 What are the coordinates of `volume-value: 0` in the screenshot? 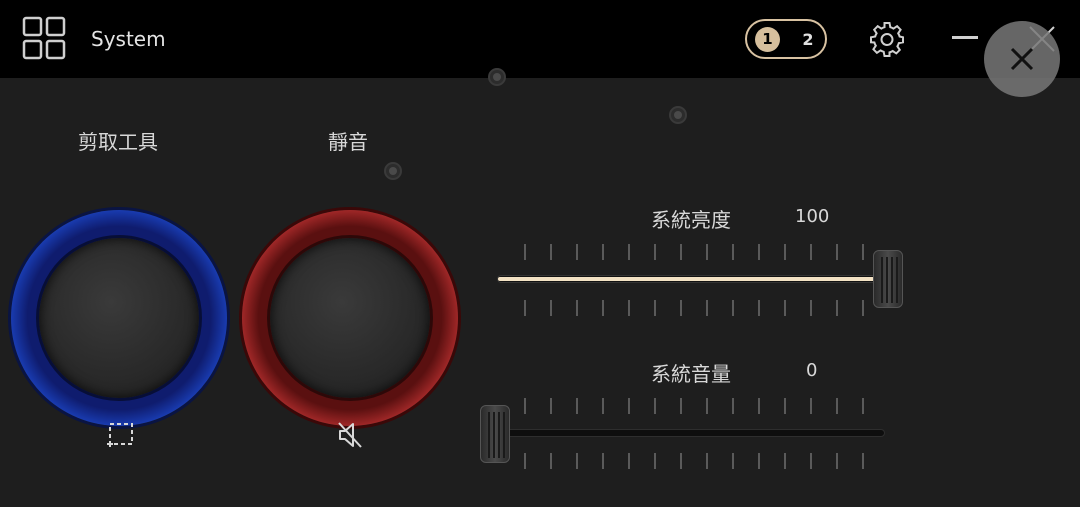 It's located at (812, 370).